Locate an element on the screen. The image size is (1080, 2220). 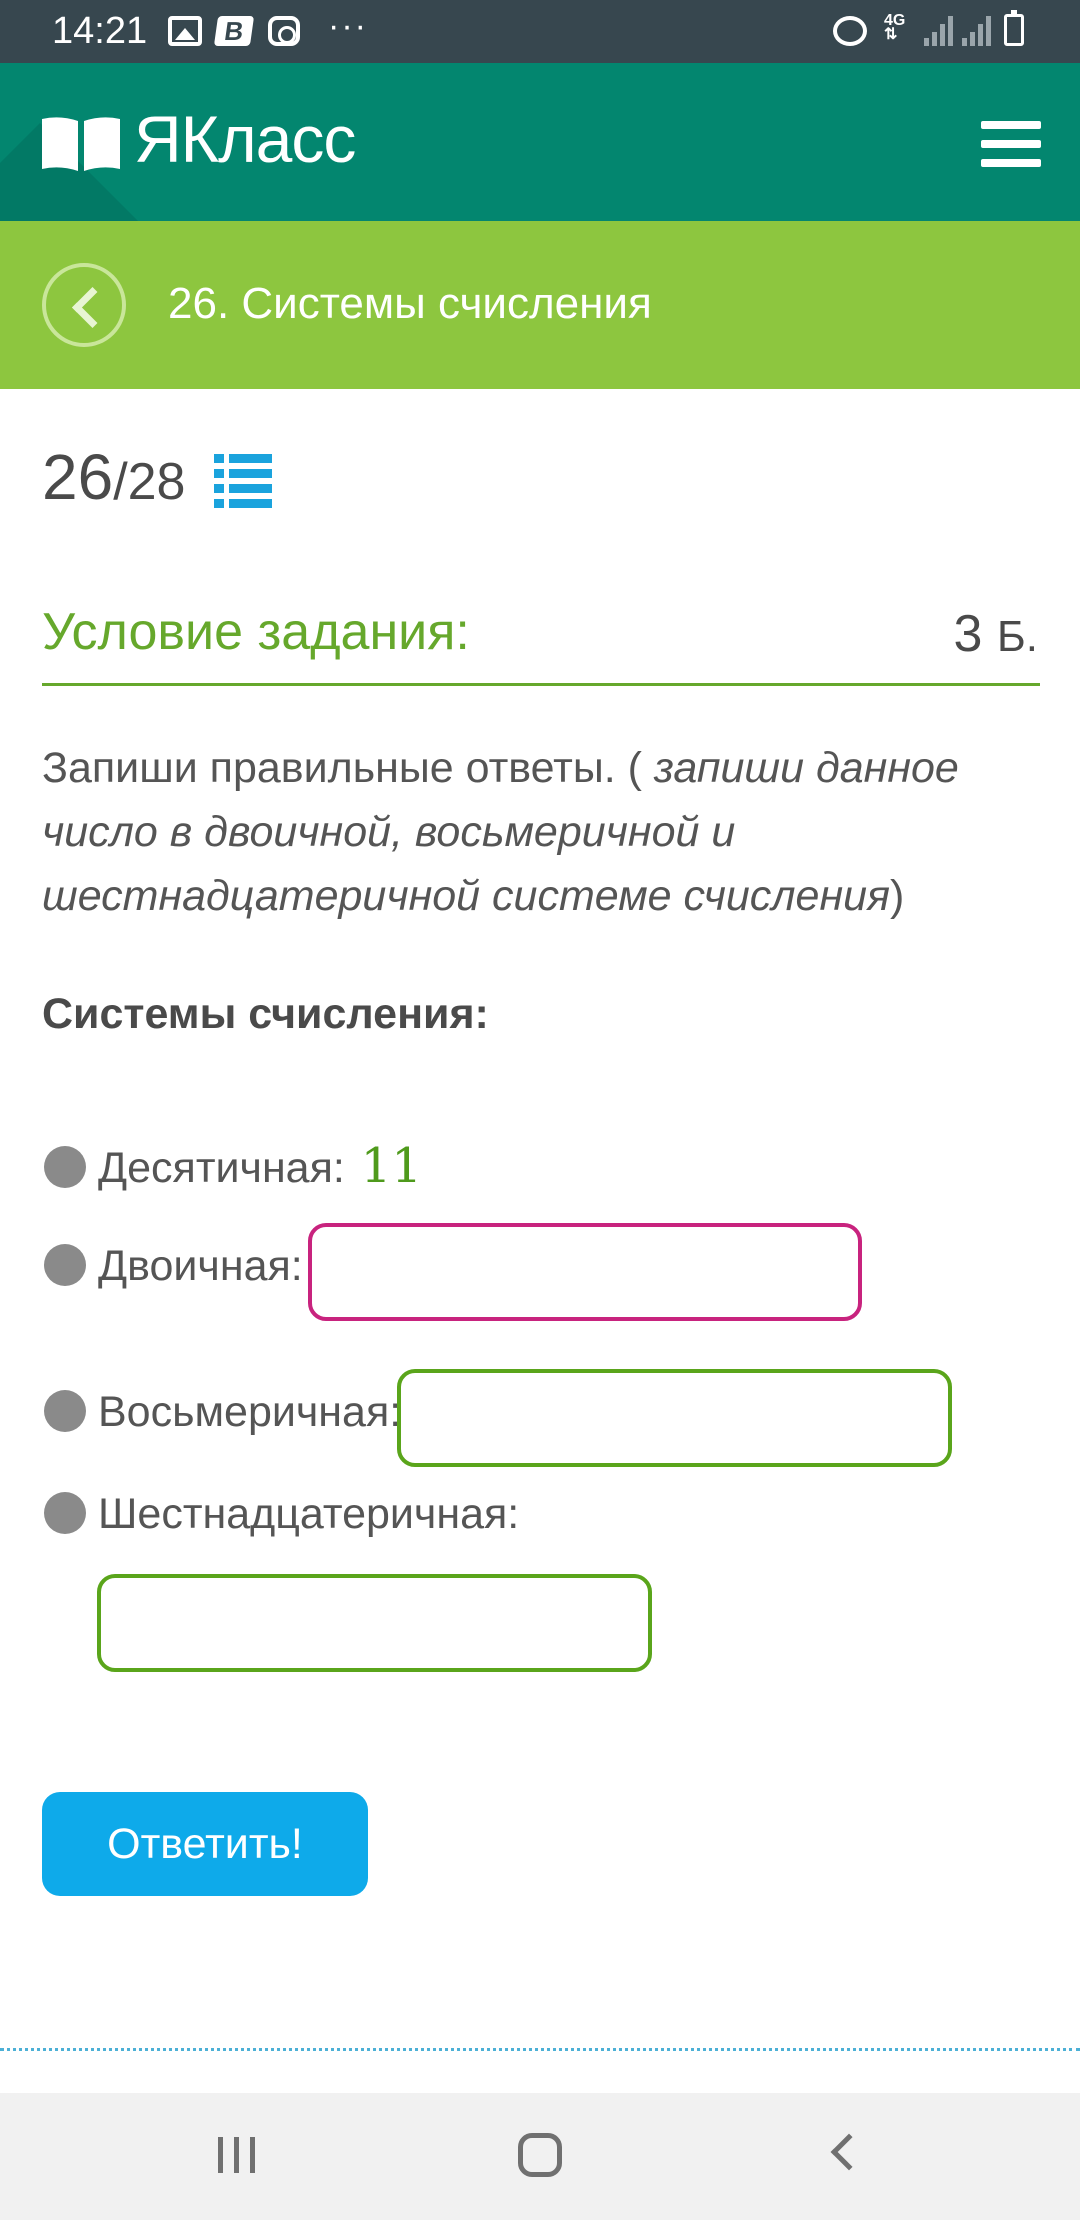
octal-input-field is located at coordinates (674, 1418).